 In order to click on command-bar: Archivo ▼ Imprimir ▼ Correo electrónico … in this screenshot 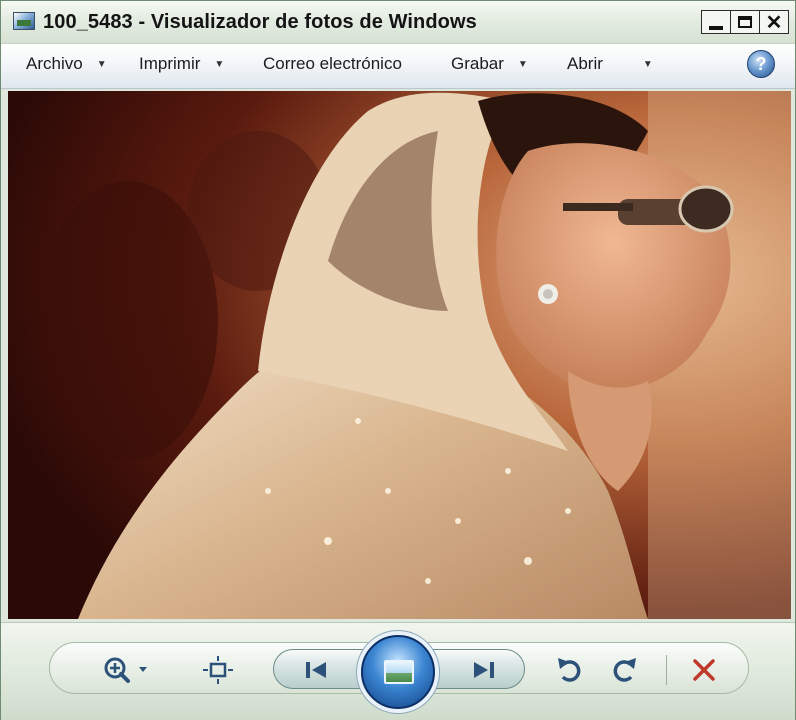, I will do `click(398, 66)`.